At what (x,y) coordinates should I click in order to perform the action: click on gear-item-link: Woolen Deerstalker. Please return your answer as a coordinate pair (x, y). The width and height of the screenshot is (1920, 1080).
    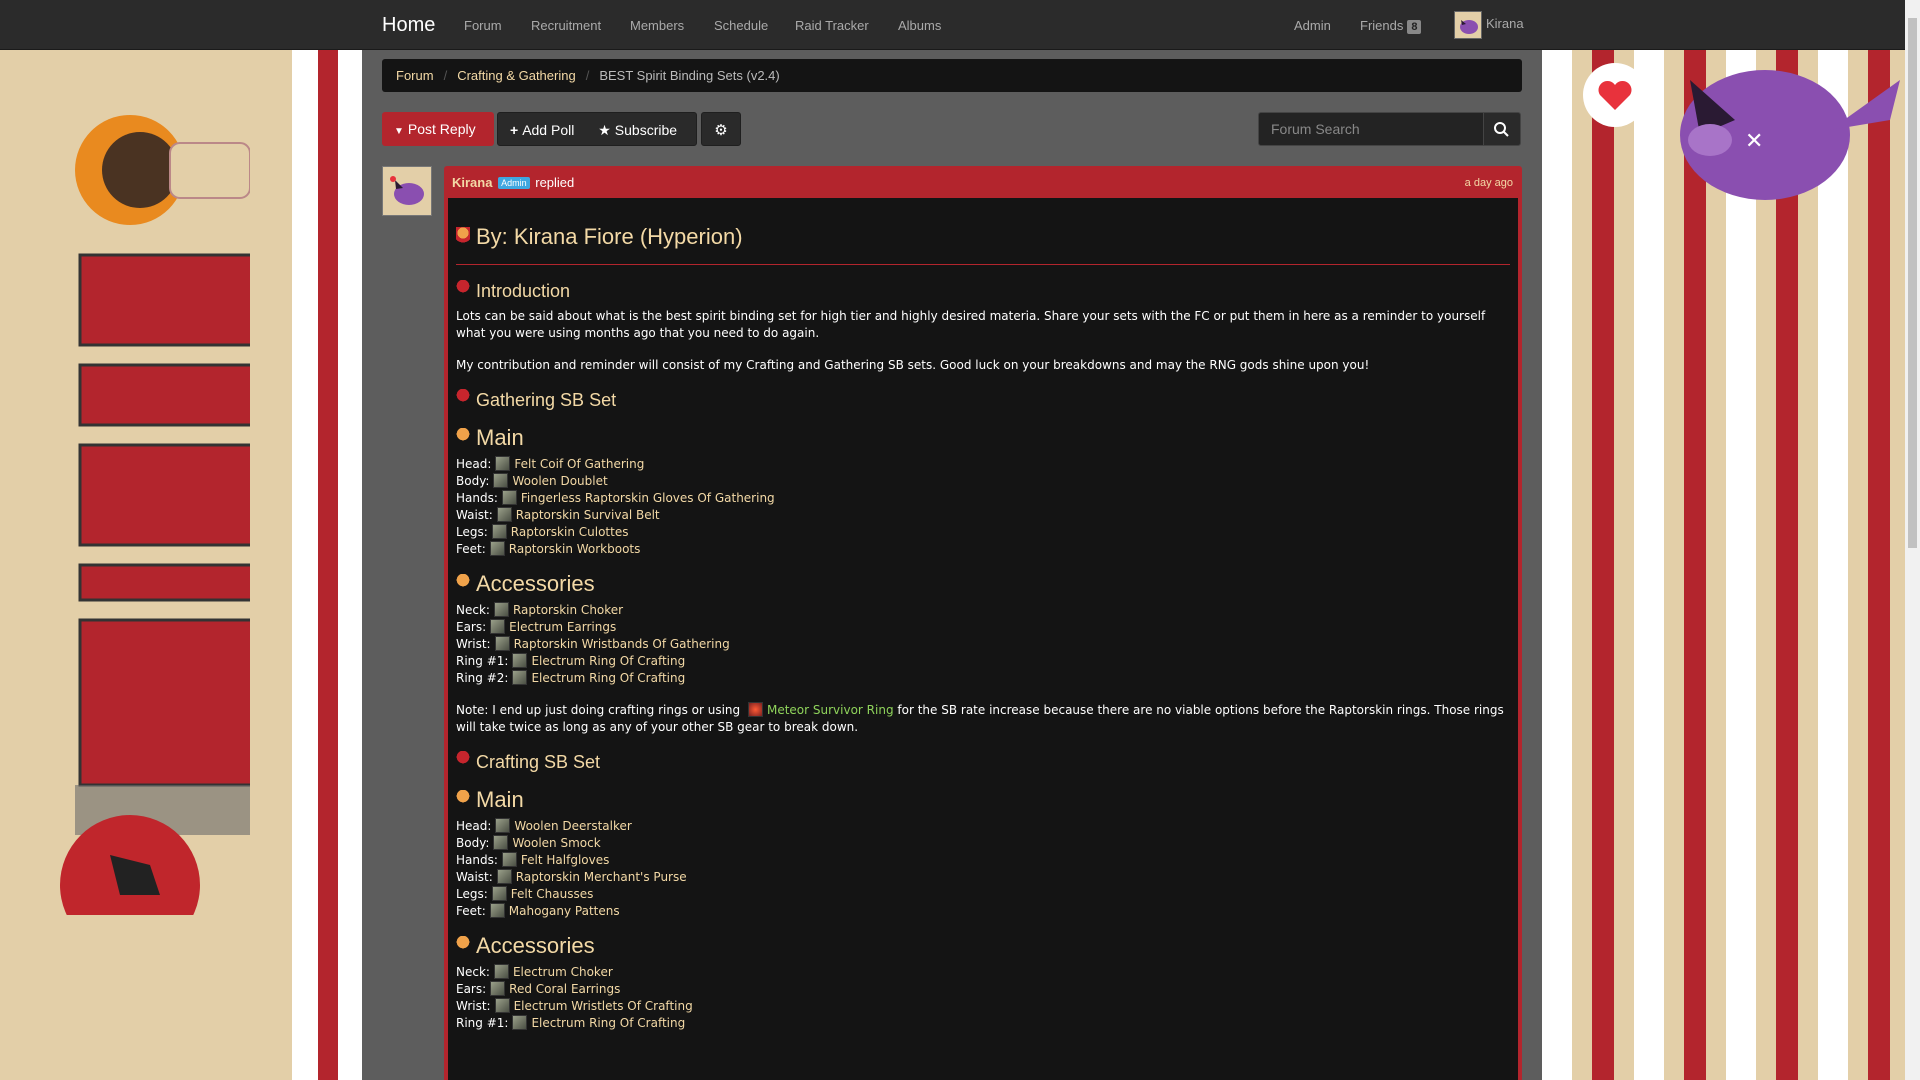
    Looking at the image, I should click on (572, 826).